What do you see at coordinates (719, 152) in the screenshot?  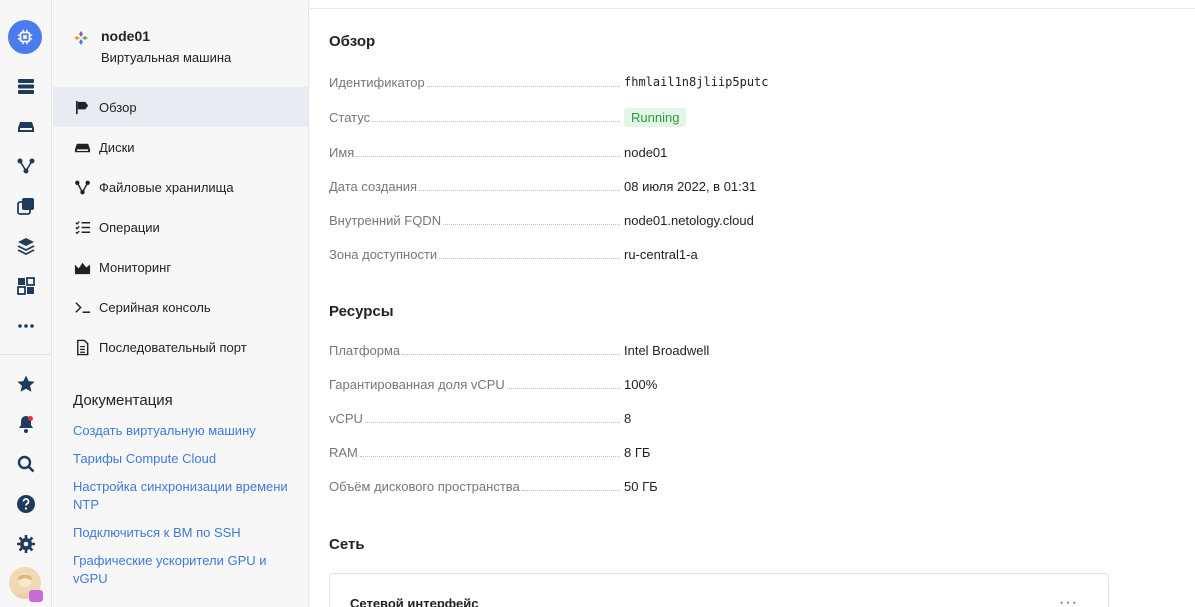 I see `row-name: Имя node01` at bounding box center [719, 152].